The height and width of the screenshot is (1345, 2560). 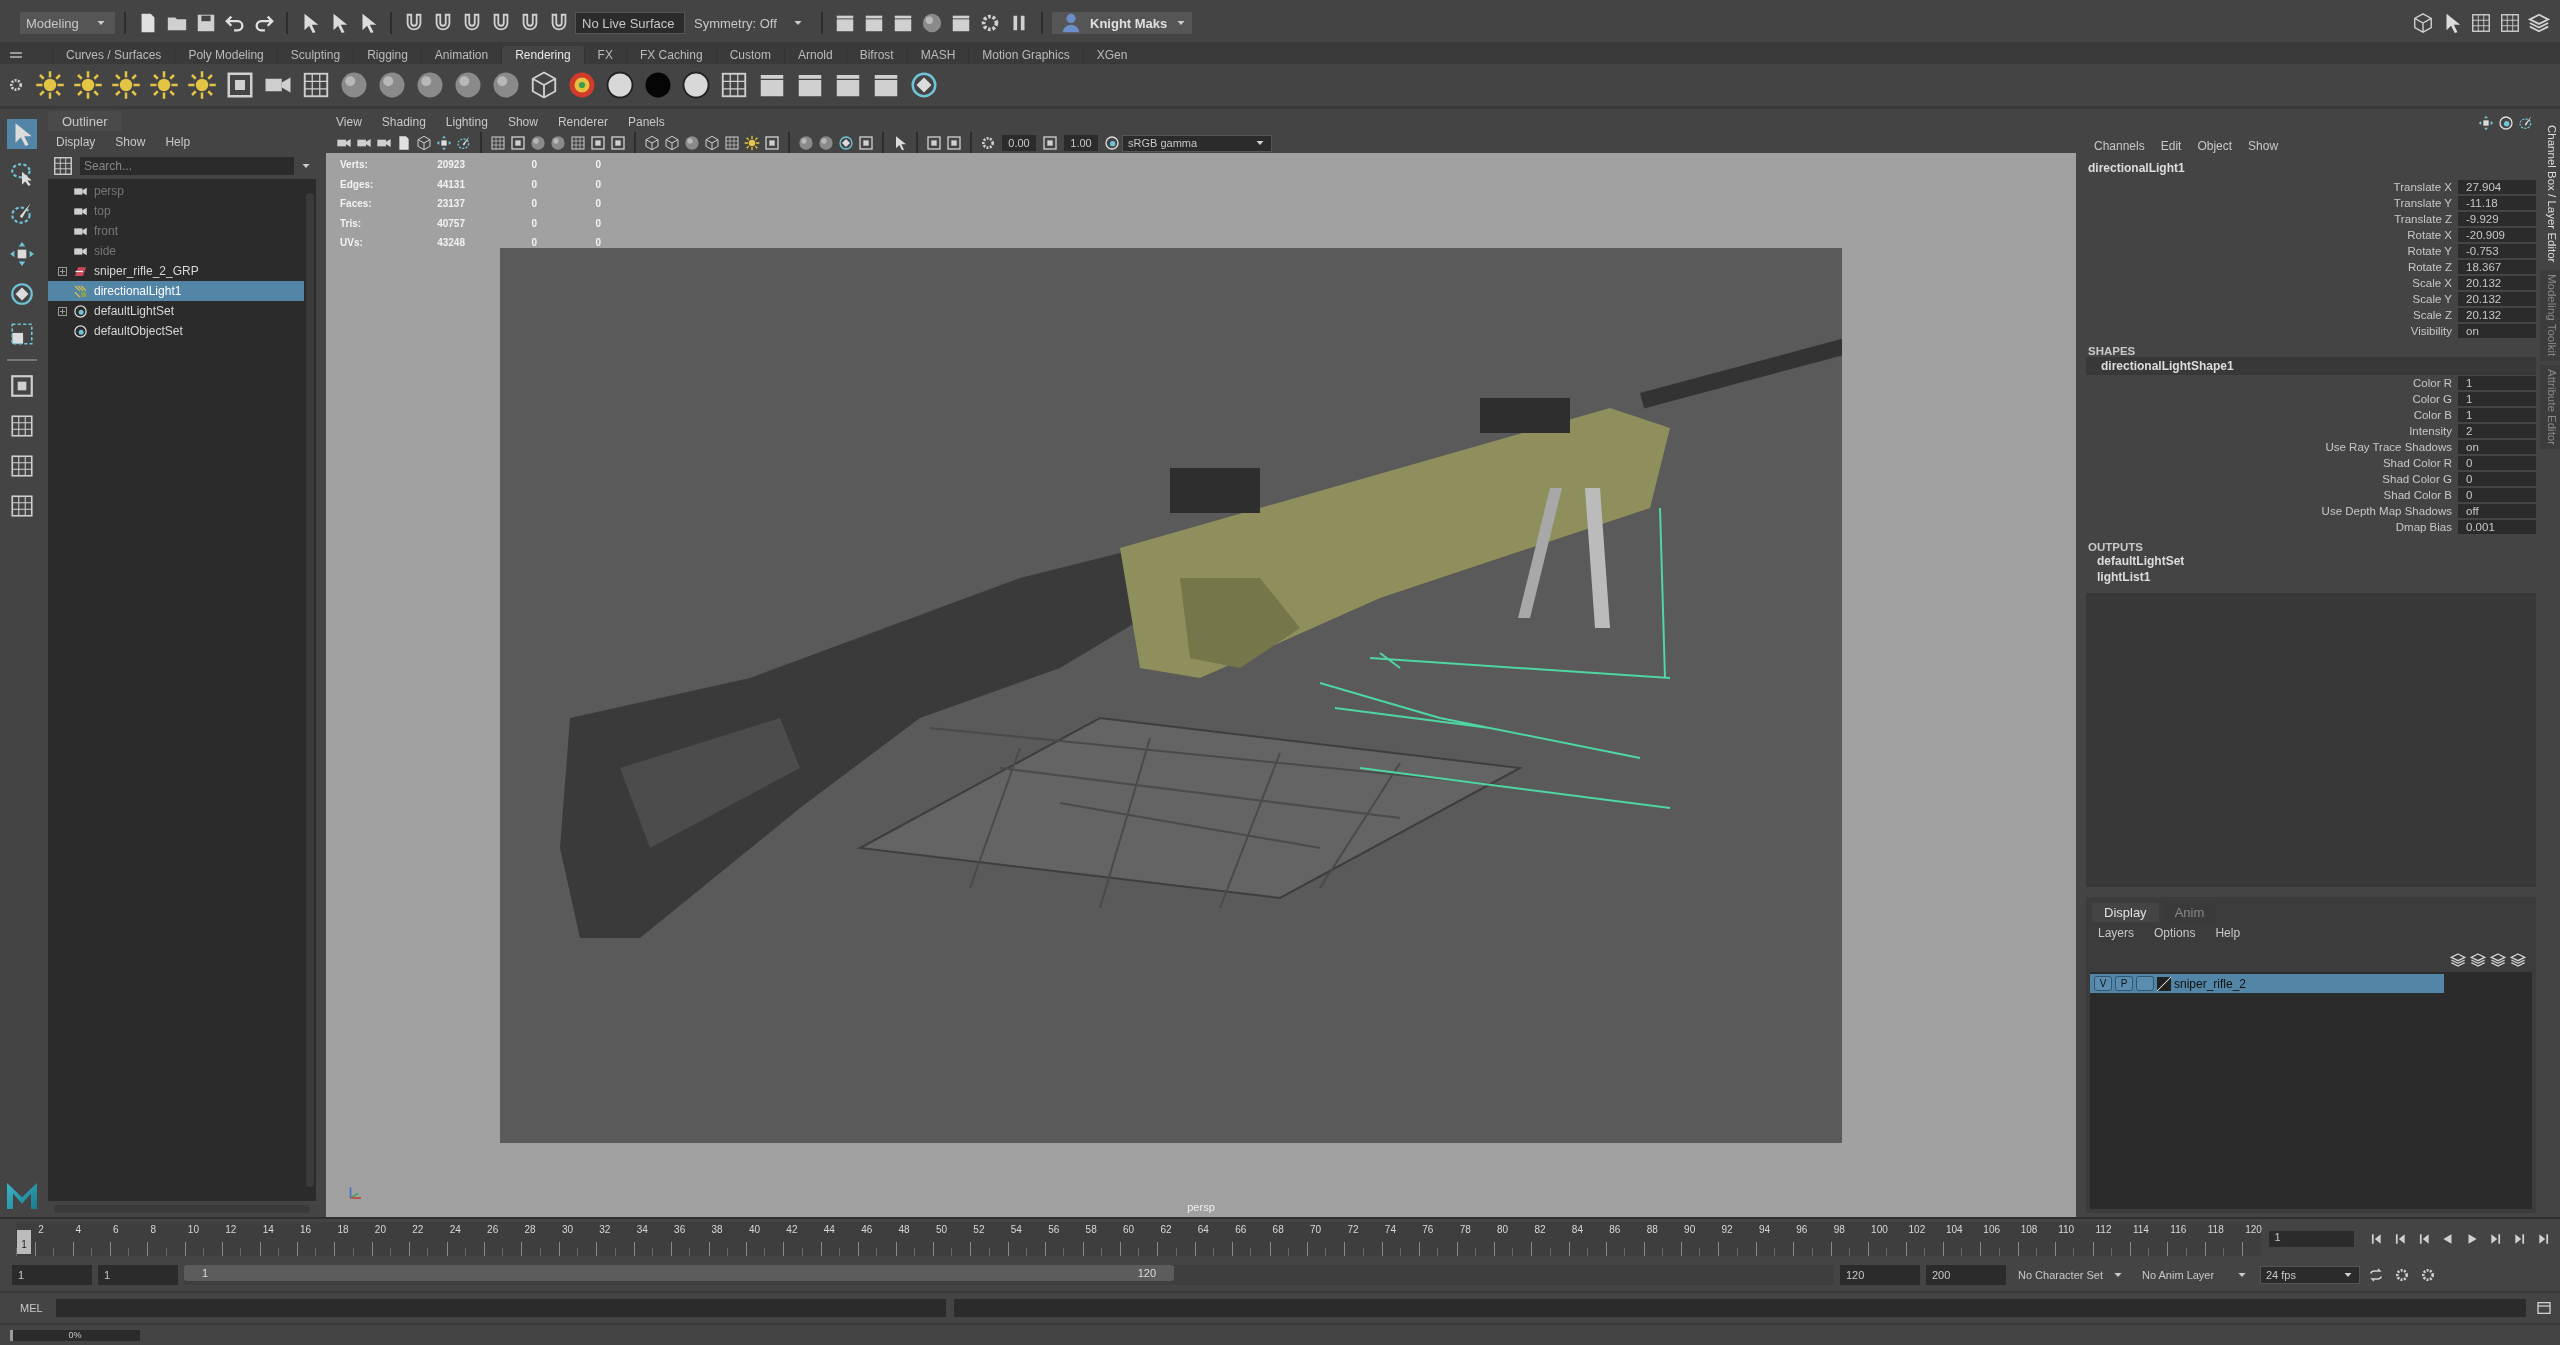 What do you see at coordinates (138, 1275) in the screenshot?
I see `playback-start-field: 1` at bounding box center [138, 1275].